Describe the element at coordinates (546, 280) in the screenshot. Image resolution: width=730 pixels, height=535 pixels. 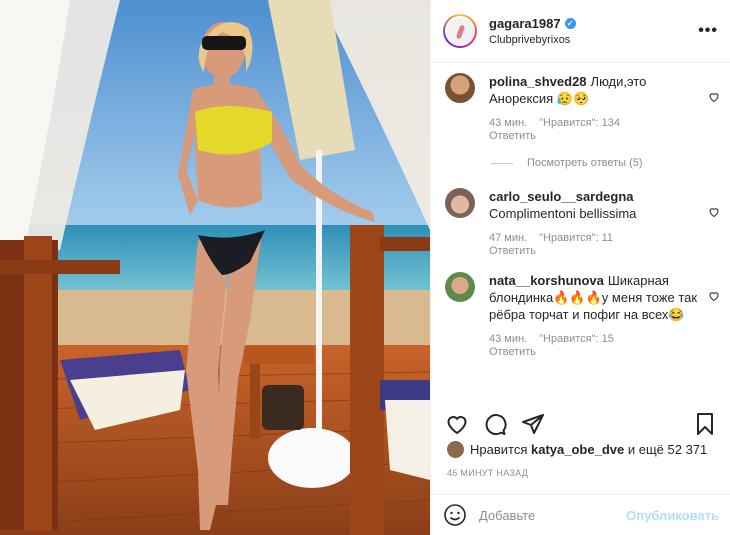
I see `comment-username: nata__korshunova` at that location.